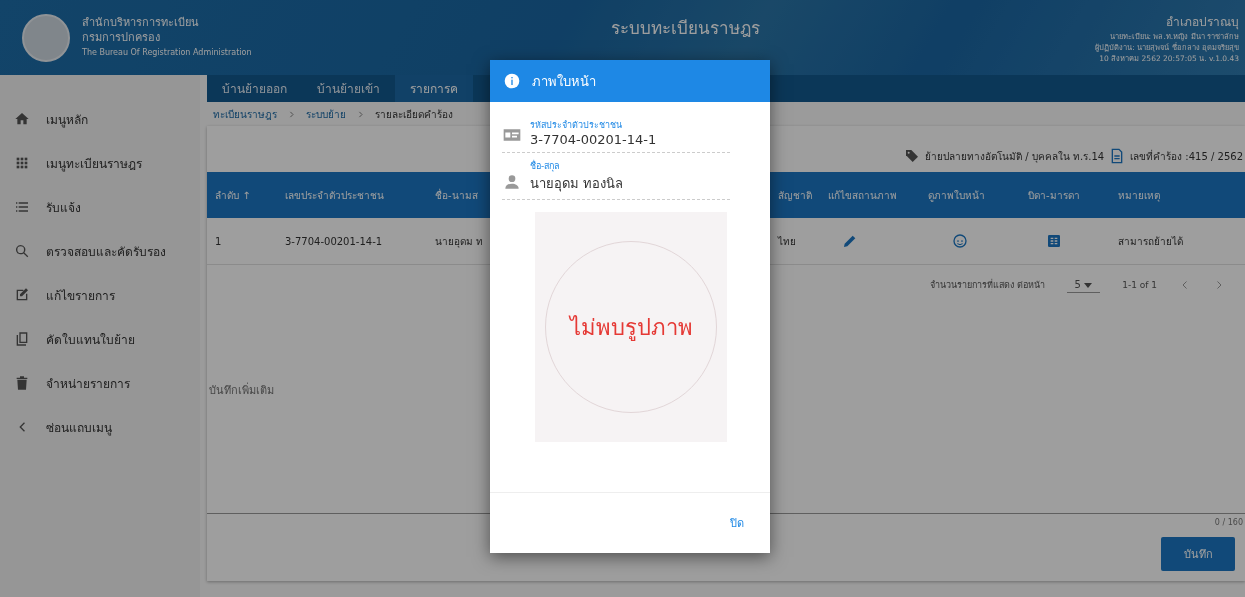 Image resolution: width=1245 pixels, height=597 pixels. Describe the element at coordinates (850, 241) in the screenshot. I see `pencil-icon` at that location.